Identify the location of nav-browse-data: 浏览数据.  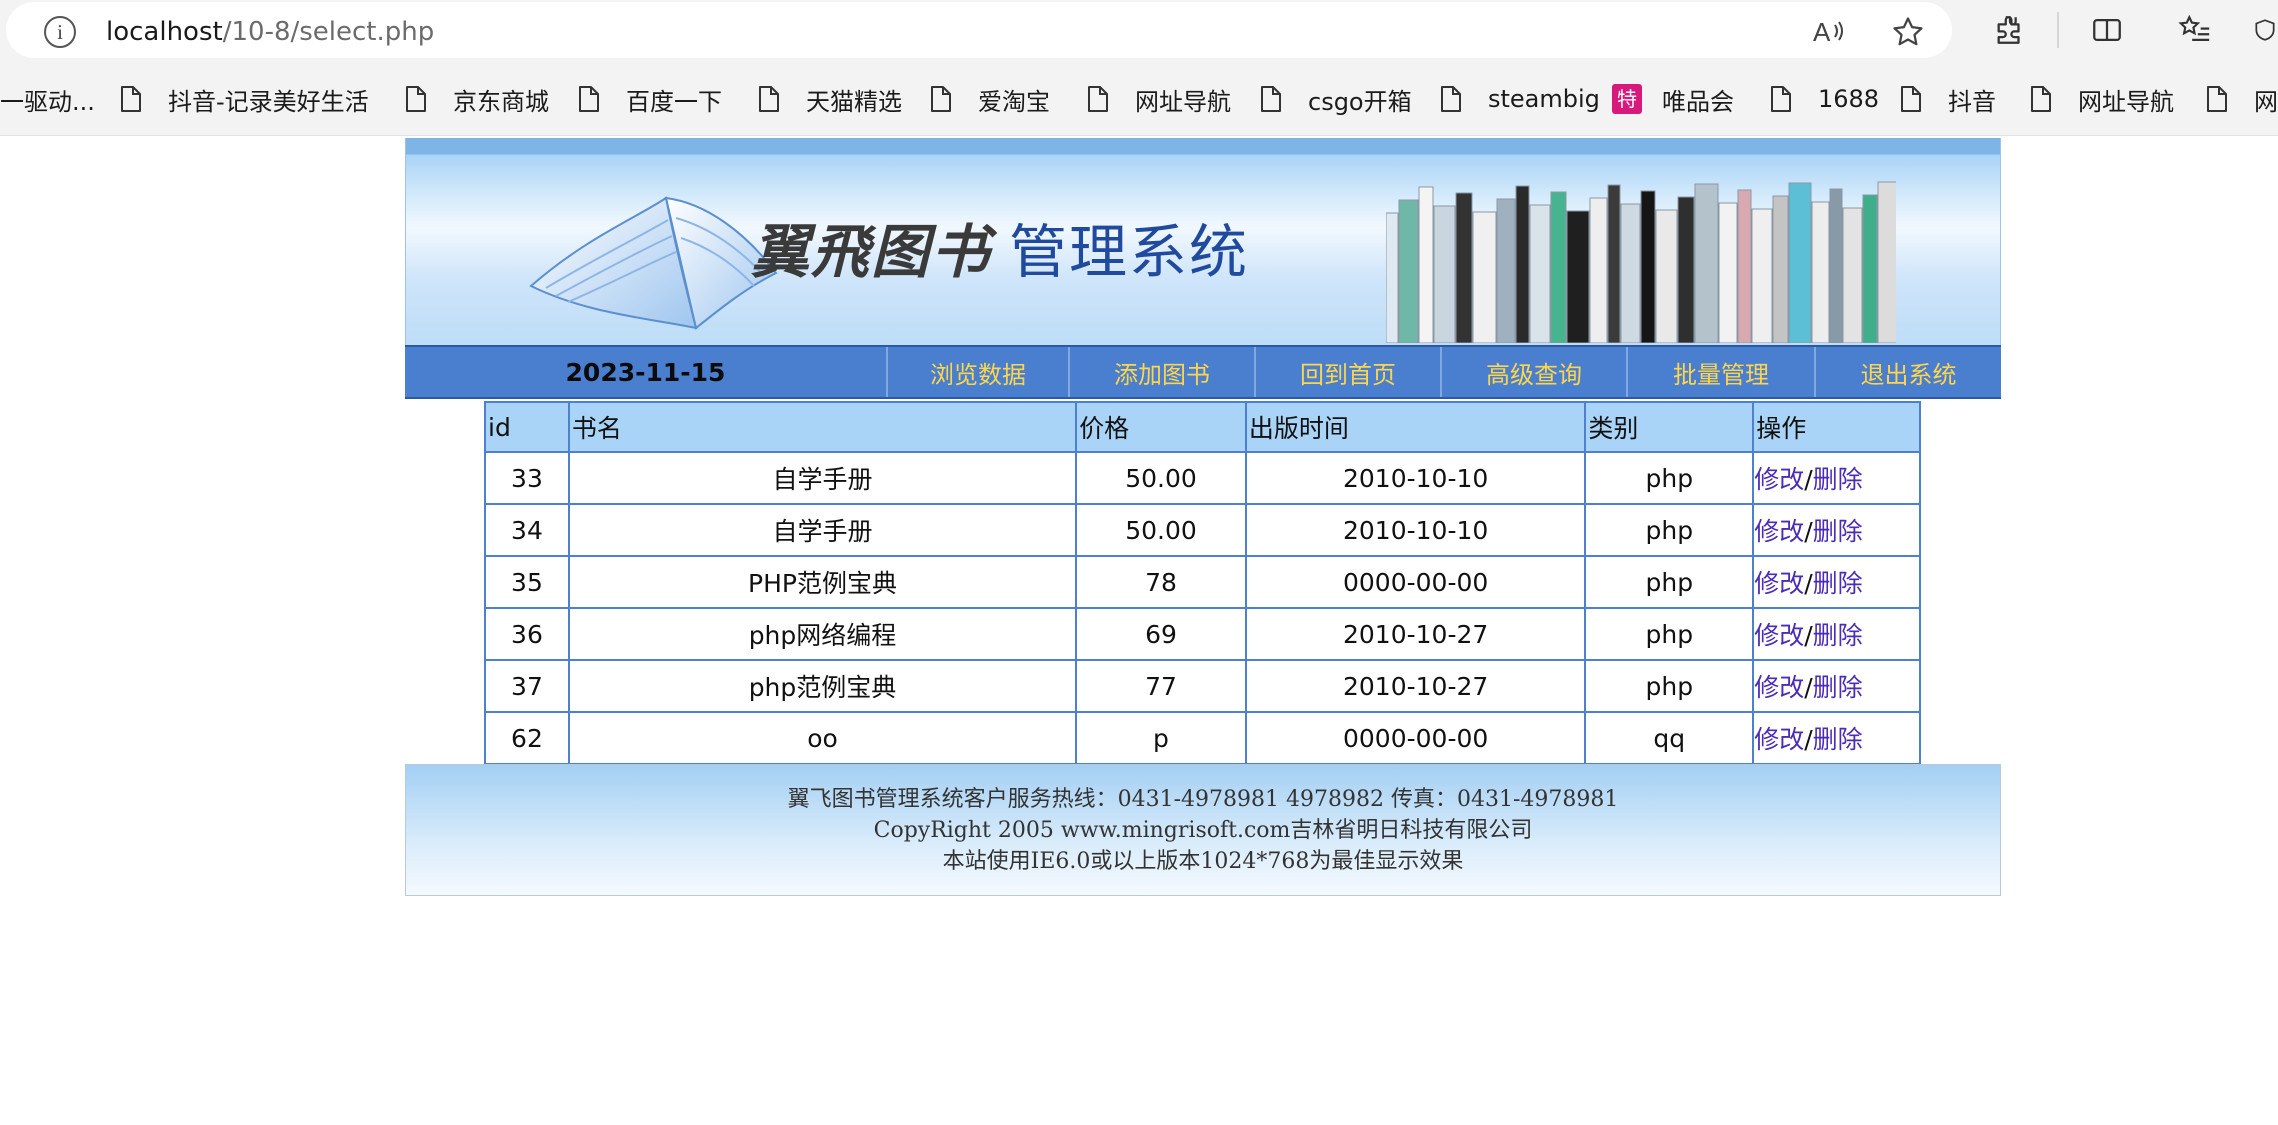
(979, 372).